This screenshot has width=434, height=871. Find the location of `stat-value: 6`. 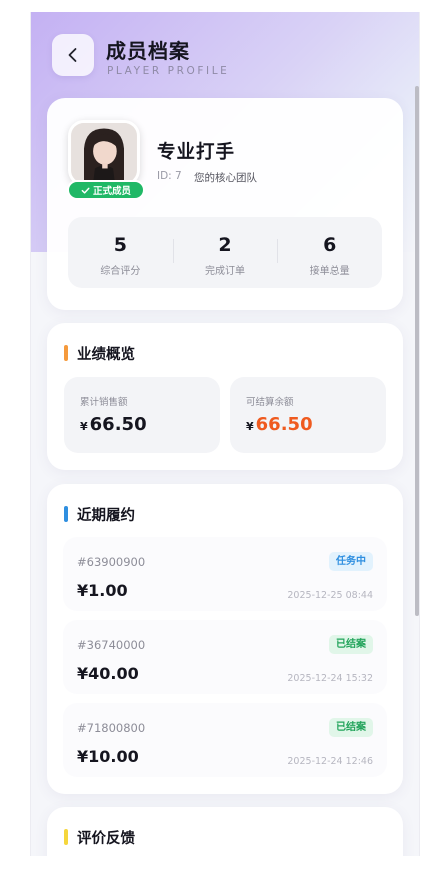

stat-value: 6 is located at coordinates (330, 245).